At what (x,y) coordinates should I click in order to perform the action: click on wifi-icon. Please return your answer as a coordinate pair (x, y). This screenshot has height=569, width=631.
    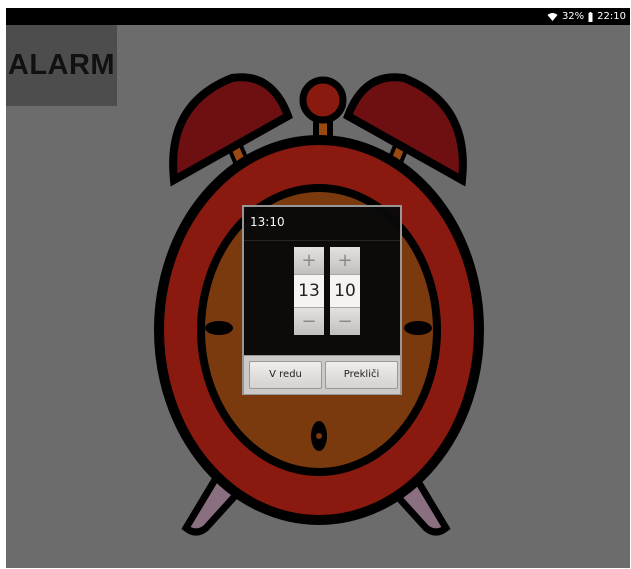
    Looking at the image, I should click on (552, 16).